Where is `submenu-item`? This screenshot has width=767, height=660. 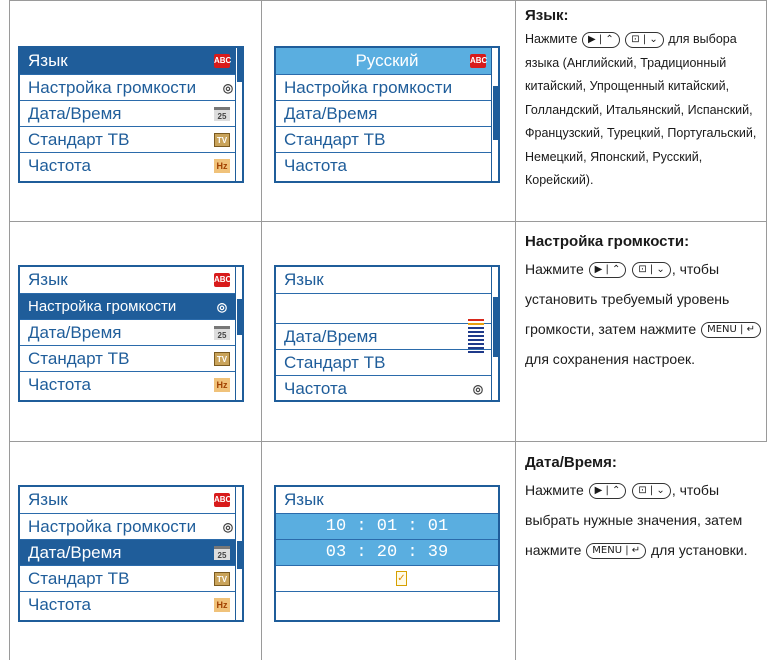
submenu-item is located at coordinates (387, 604).